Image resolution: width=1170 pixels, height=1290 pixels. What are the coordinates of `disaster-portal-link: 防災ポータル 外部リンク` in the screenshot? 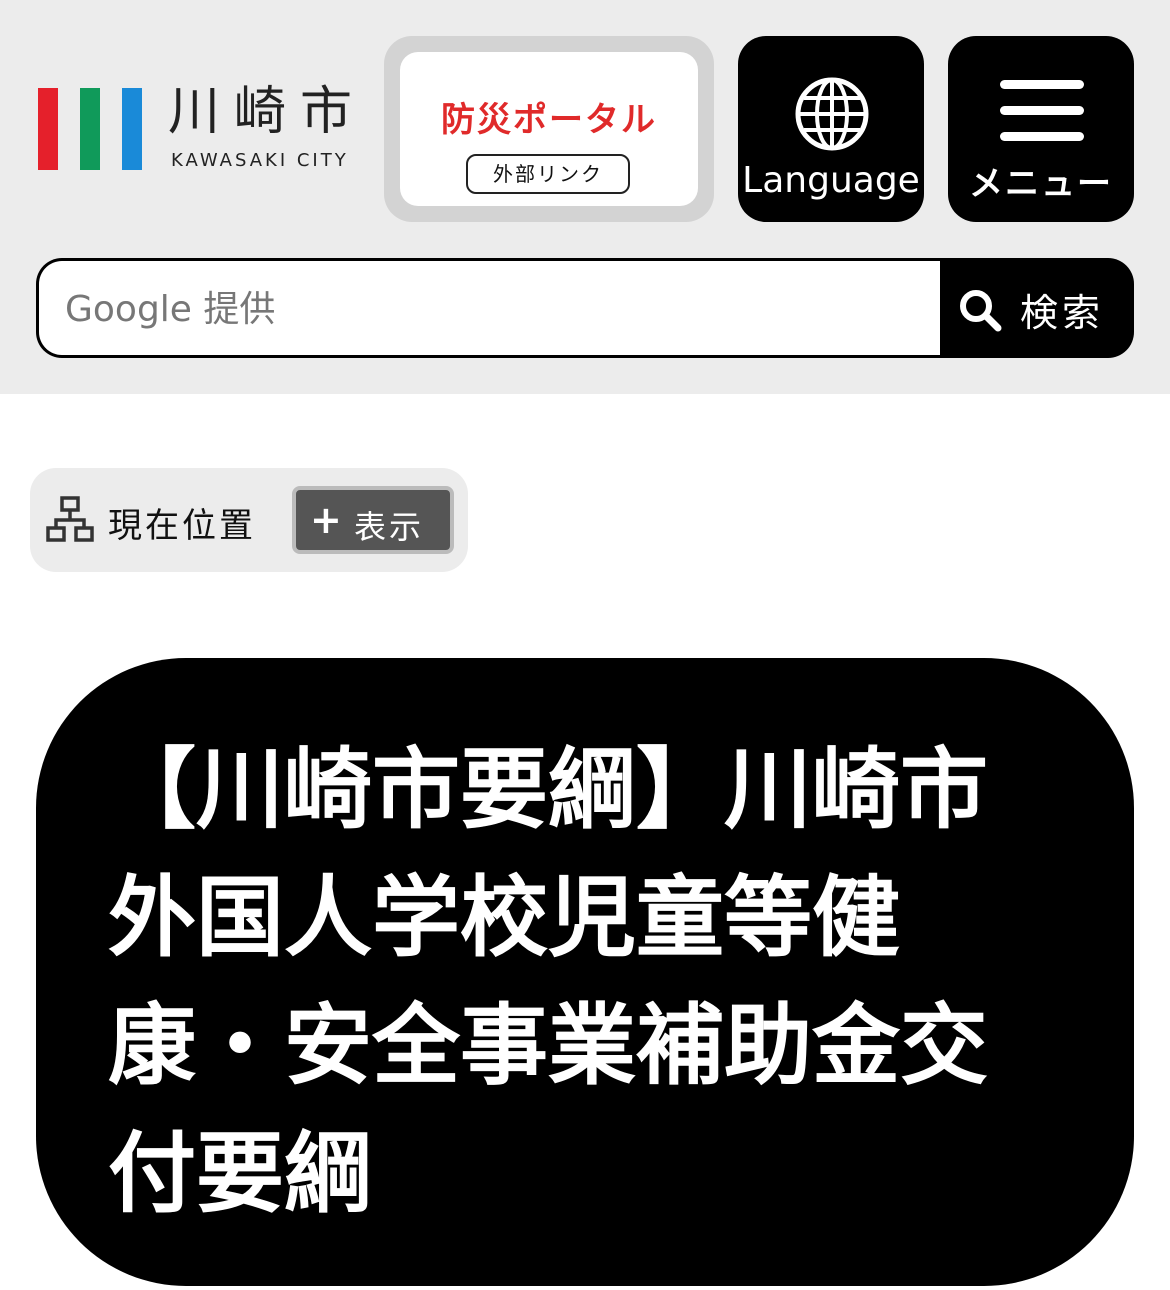 It's located at (549, 129).